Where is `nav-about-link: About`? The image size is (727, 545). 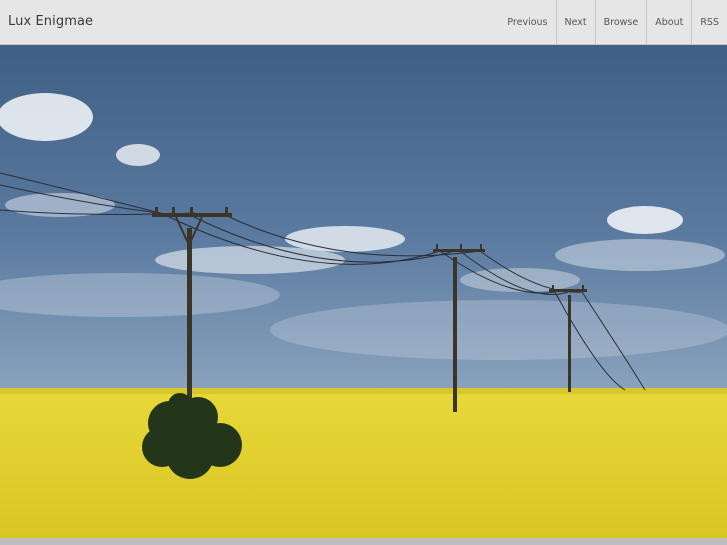 nav-about-link: About is located at coordinates (668, 22).